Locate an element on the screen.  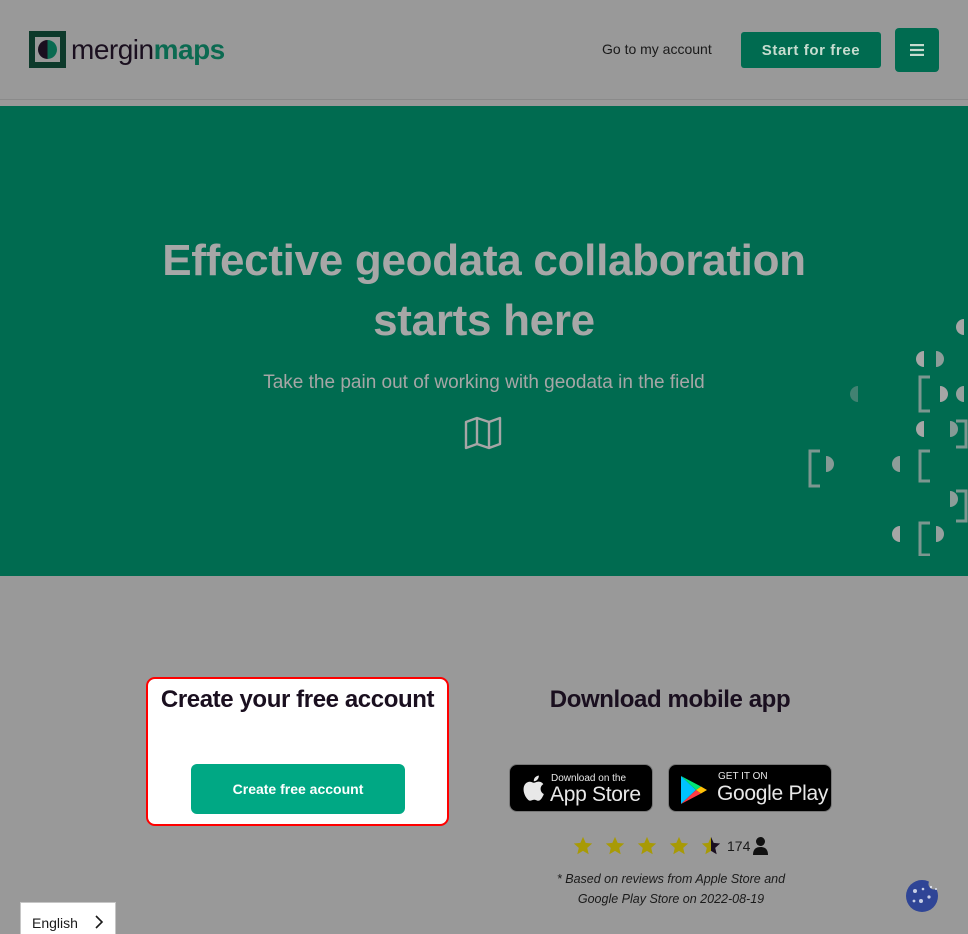
google-play-small-text: GET IT ON is located at coordinates (743, 776).